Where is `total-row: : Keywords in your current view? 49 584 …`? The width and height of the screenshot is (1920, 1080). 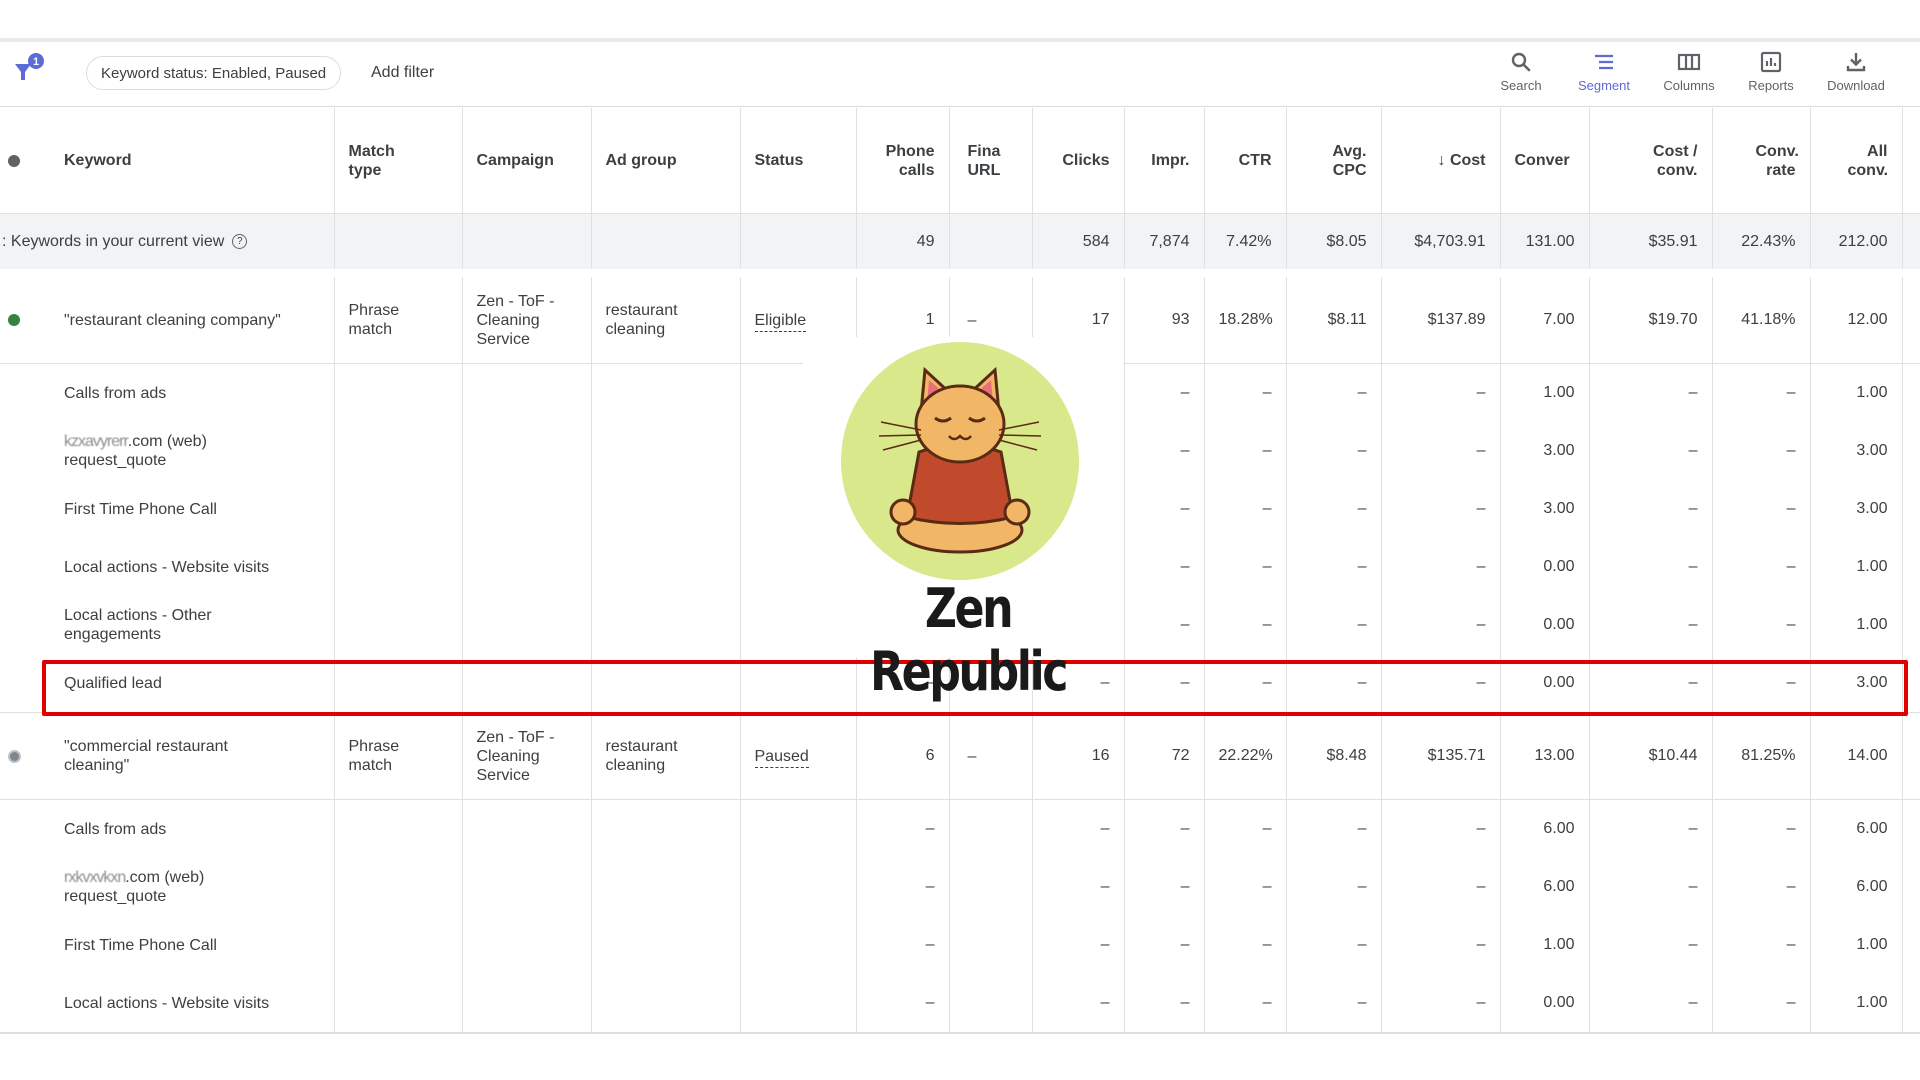
total-row: : Keywords in your current view? 49 584 … is located at coordinates (960, 245).